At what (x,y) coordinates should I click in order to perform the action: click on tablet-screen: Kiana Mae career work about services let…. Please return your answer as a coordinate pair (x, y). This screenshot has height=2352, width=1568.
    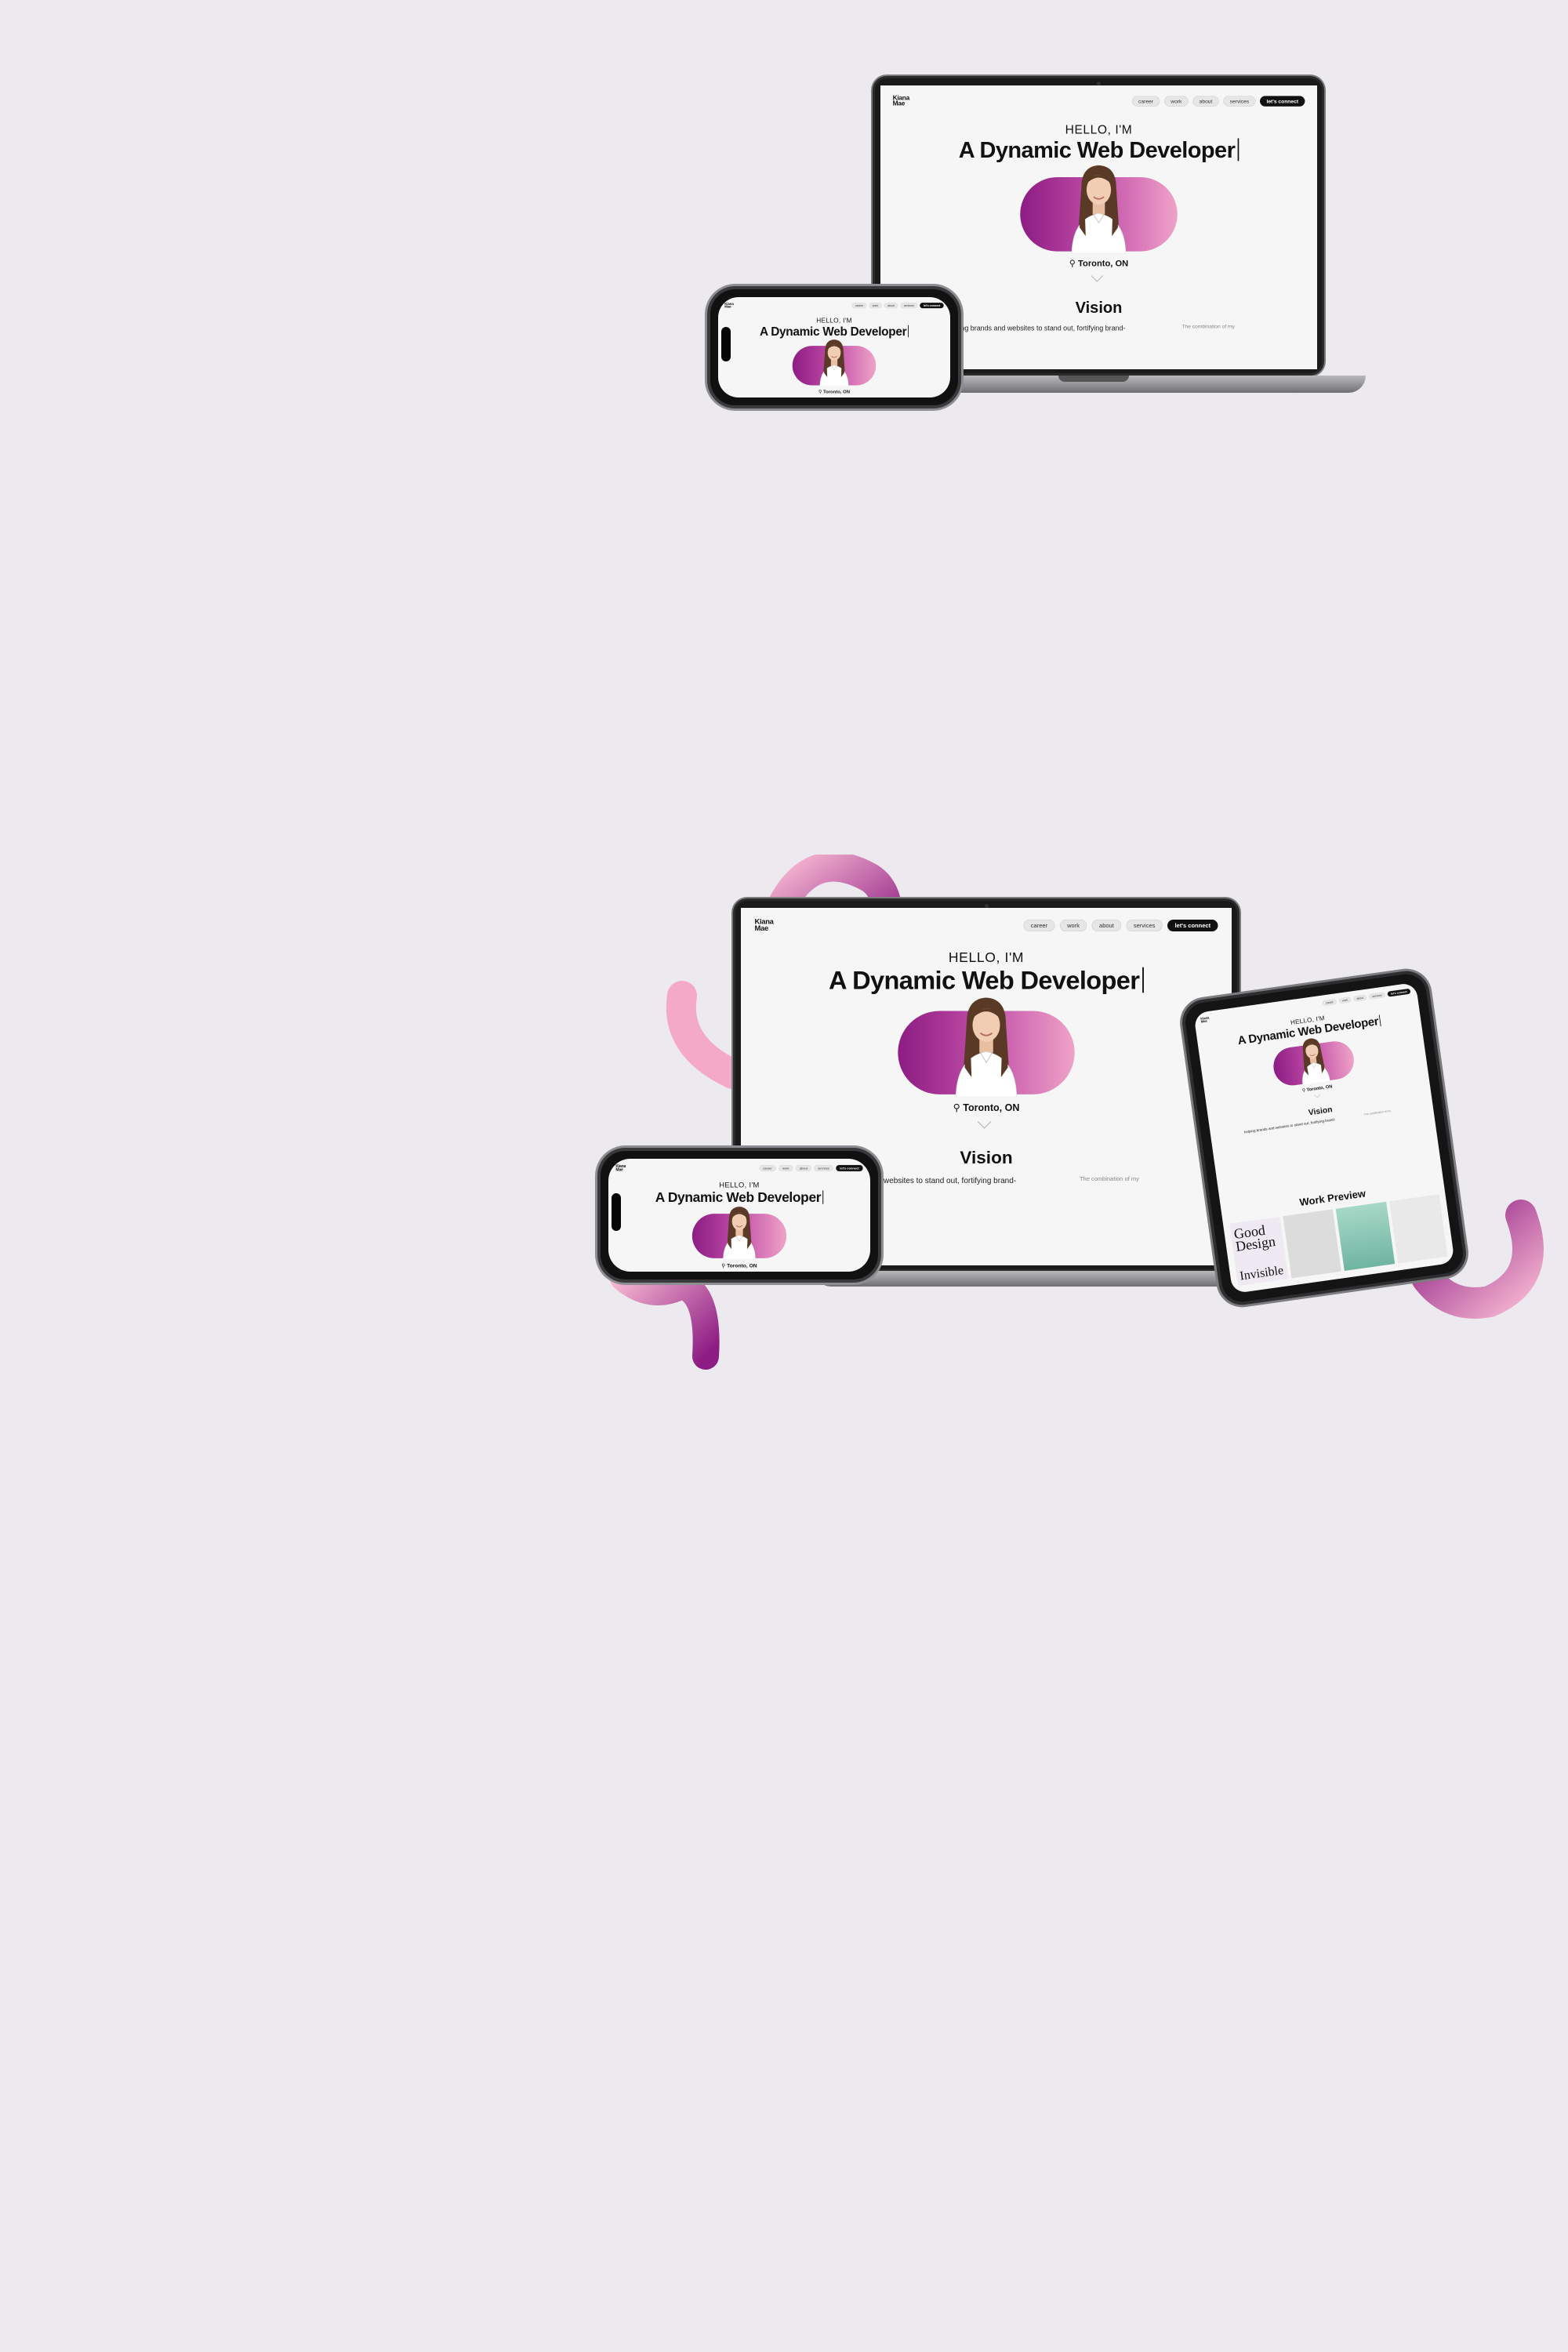
    Looking at the image, I should click on (1324, 1138).